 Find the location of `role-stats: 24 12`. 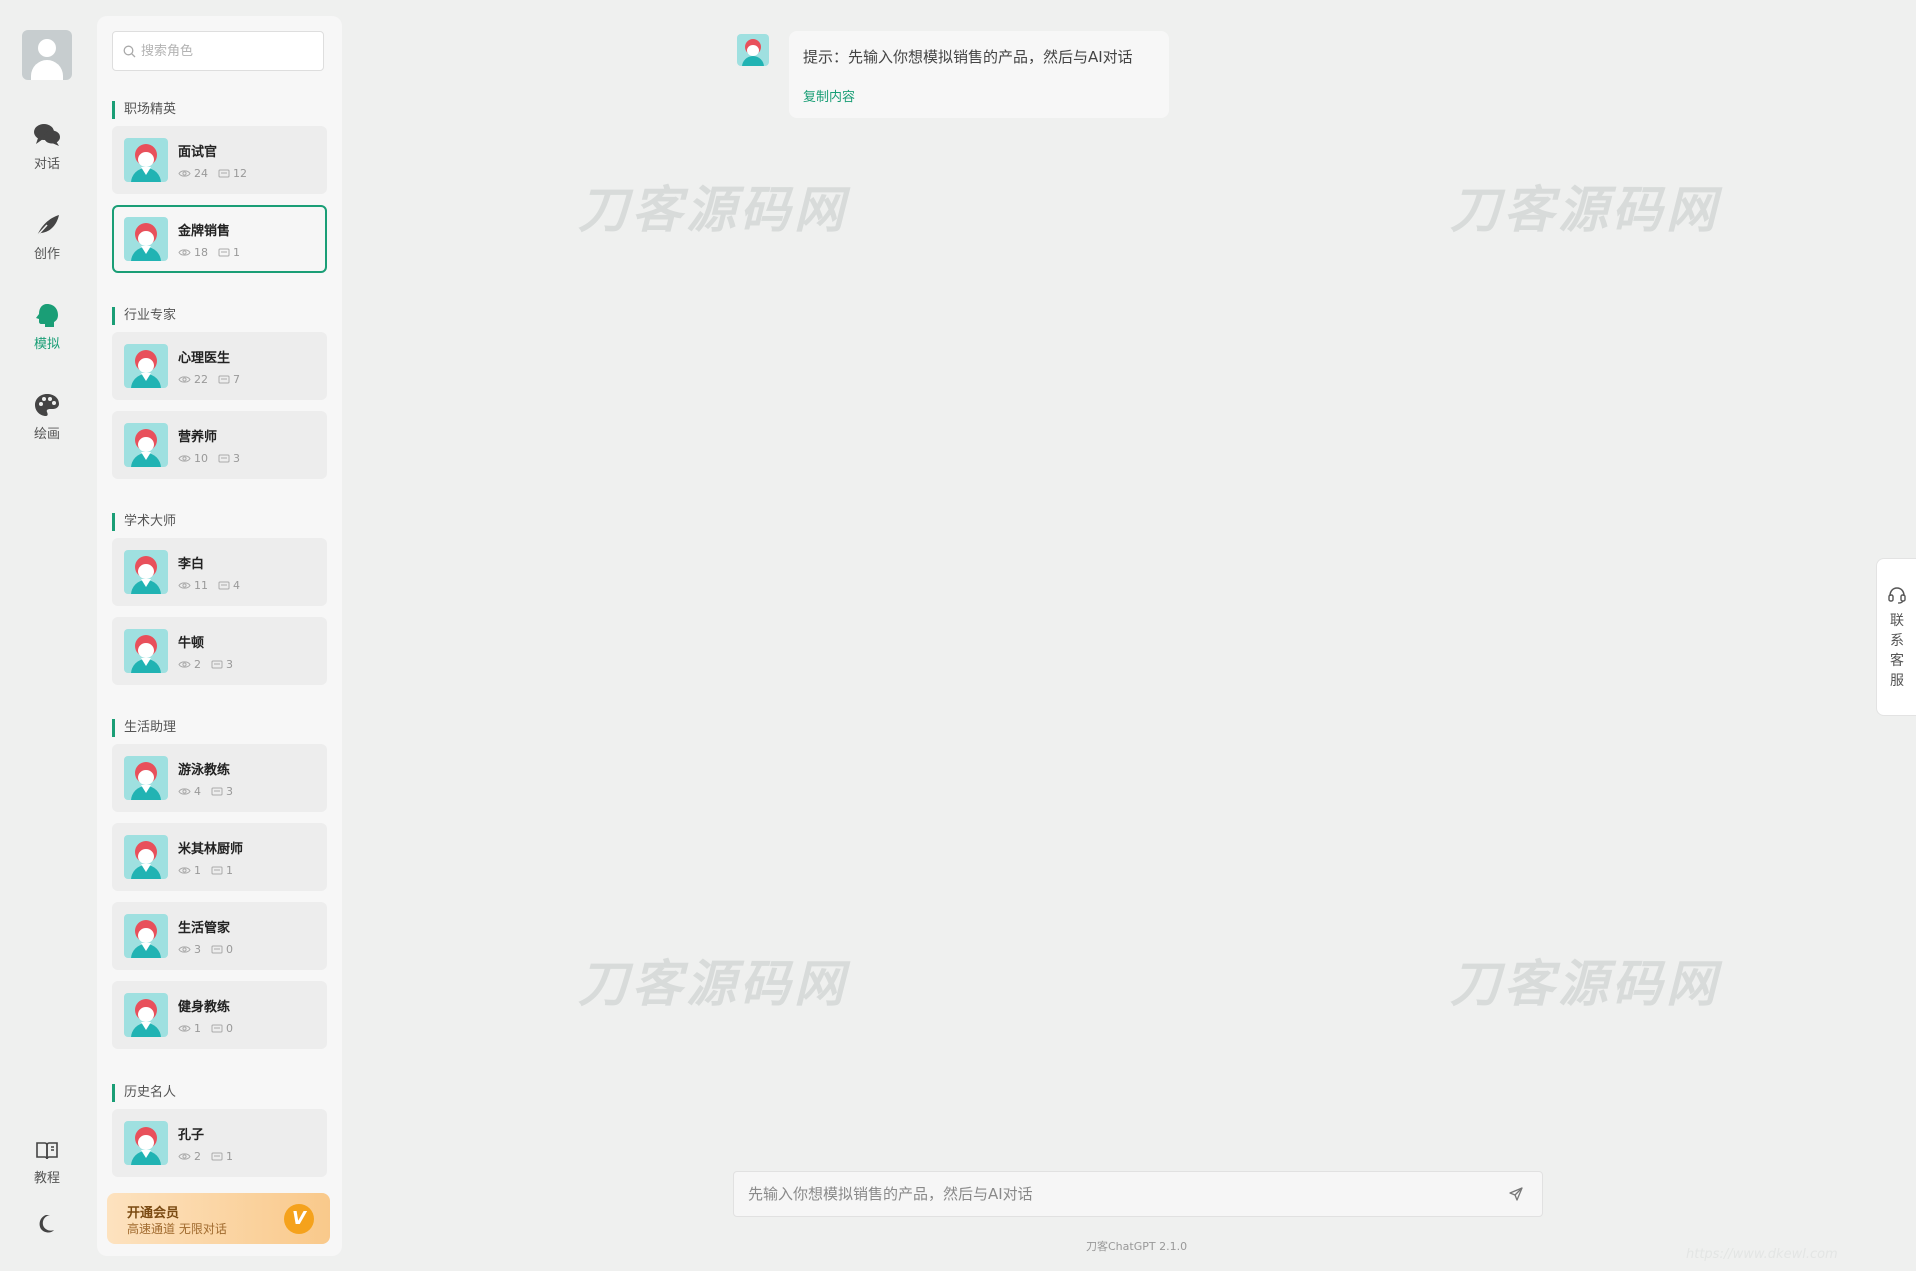

role-stats: 24 12 is located at coordinates (217, 173).